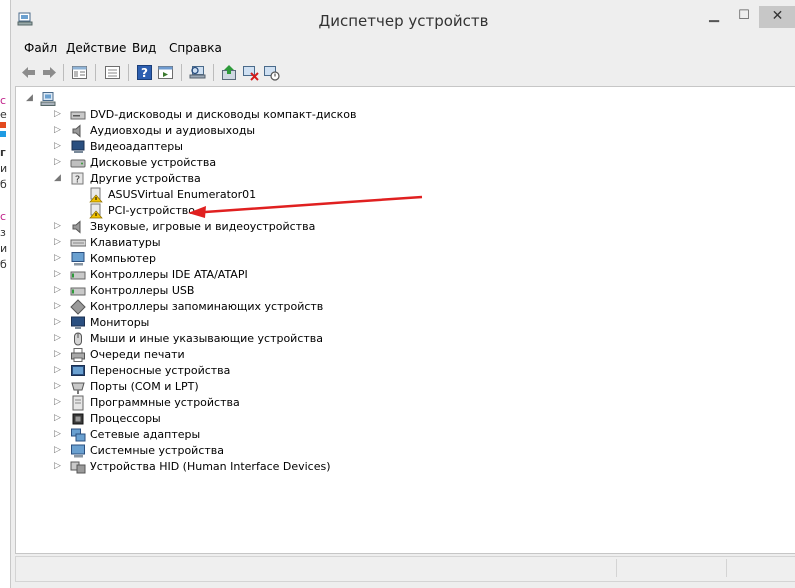 Image resolution: width=795 pixels, height=588 pixels. I want to click on forward-arrow-icon, so click(49, 72).